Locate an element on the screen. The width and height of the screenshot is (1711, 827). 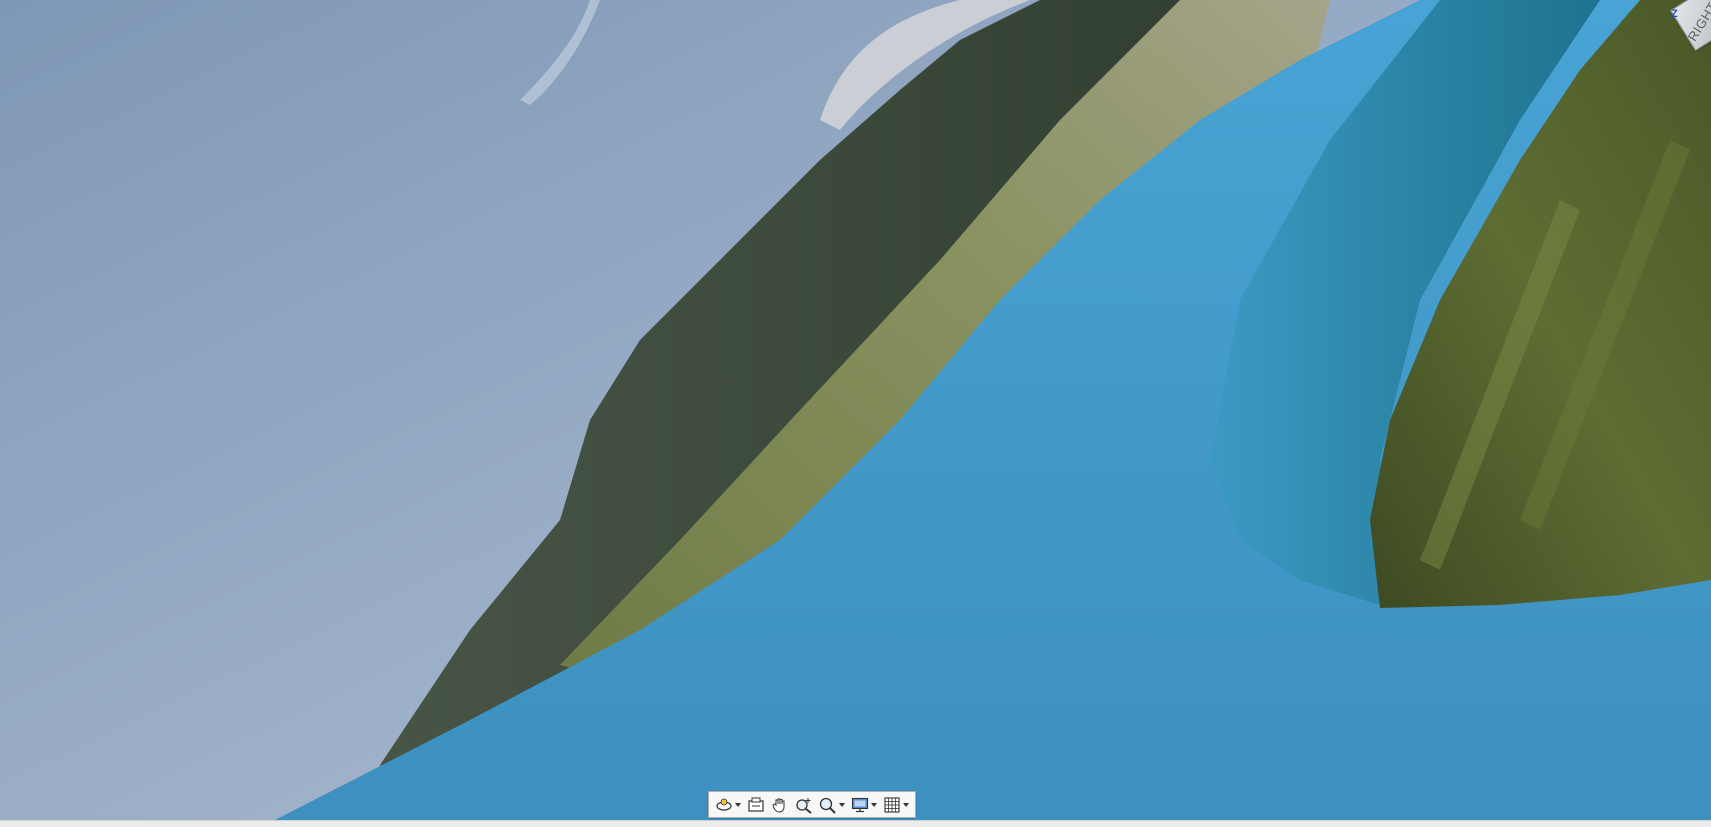
display-monitor-icon is located at coordinates (860, 805).